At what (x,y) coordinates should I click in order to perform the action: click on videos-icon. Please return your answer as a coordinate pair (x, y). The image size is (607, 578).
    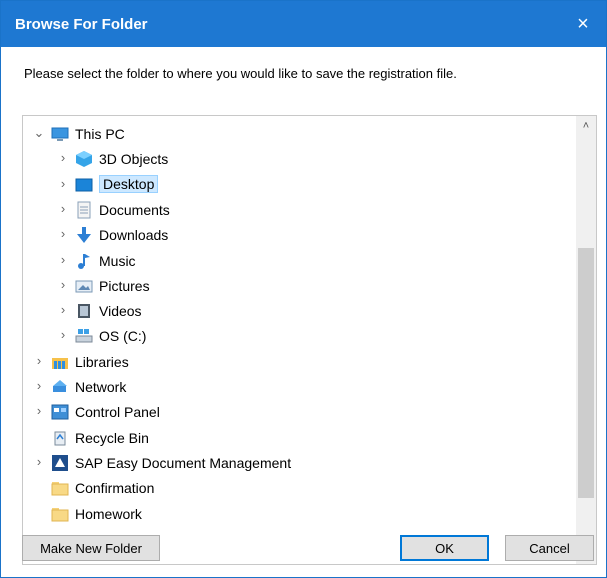
    Looking at the image, I should click on (84, 311).